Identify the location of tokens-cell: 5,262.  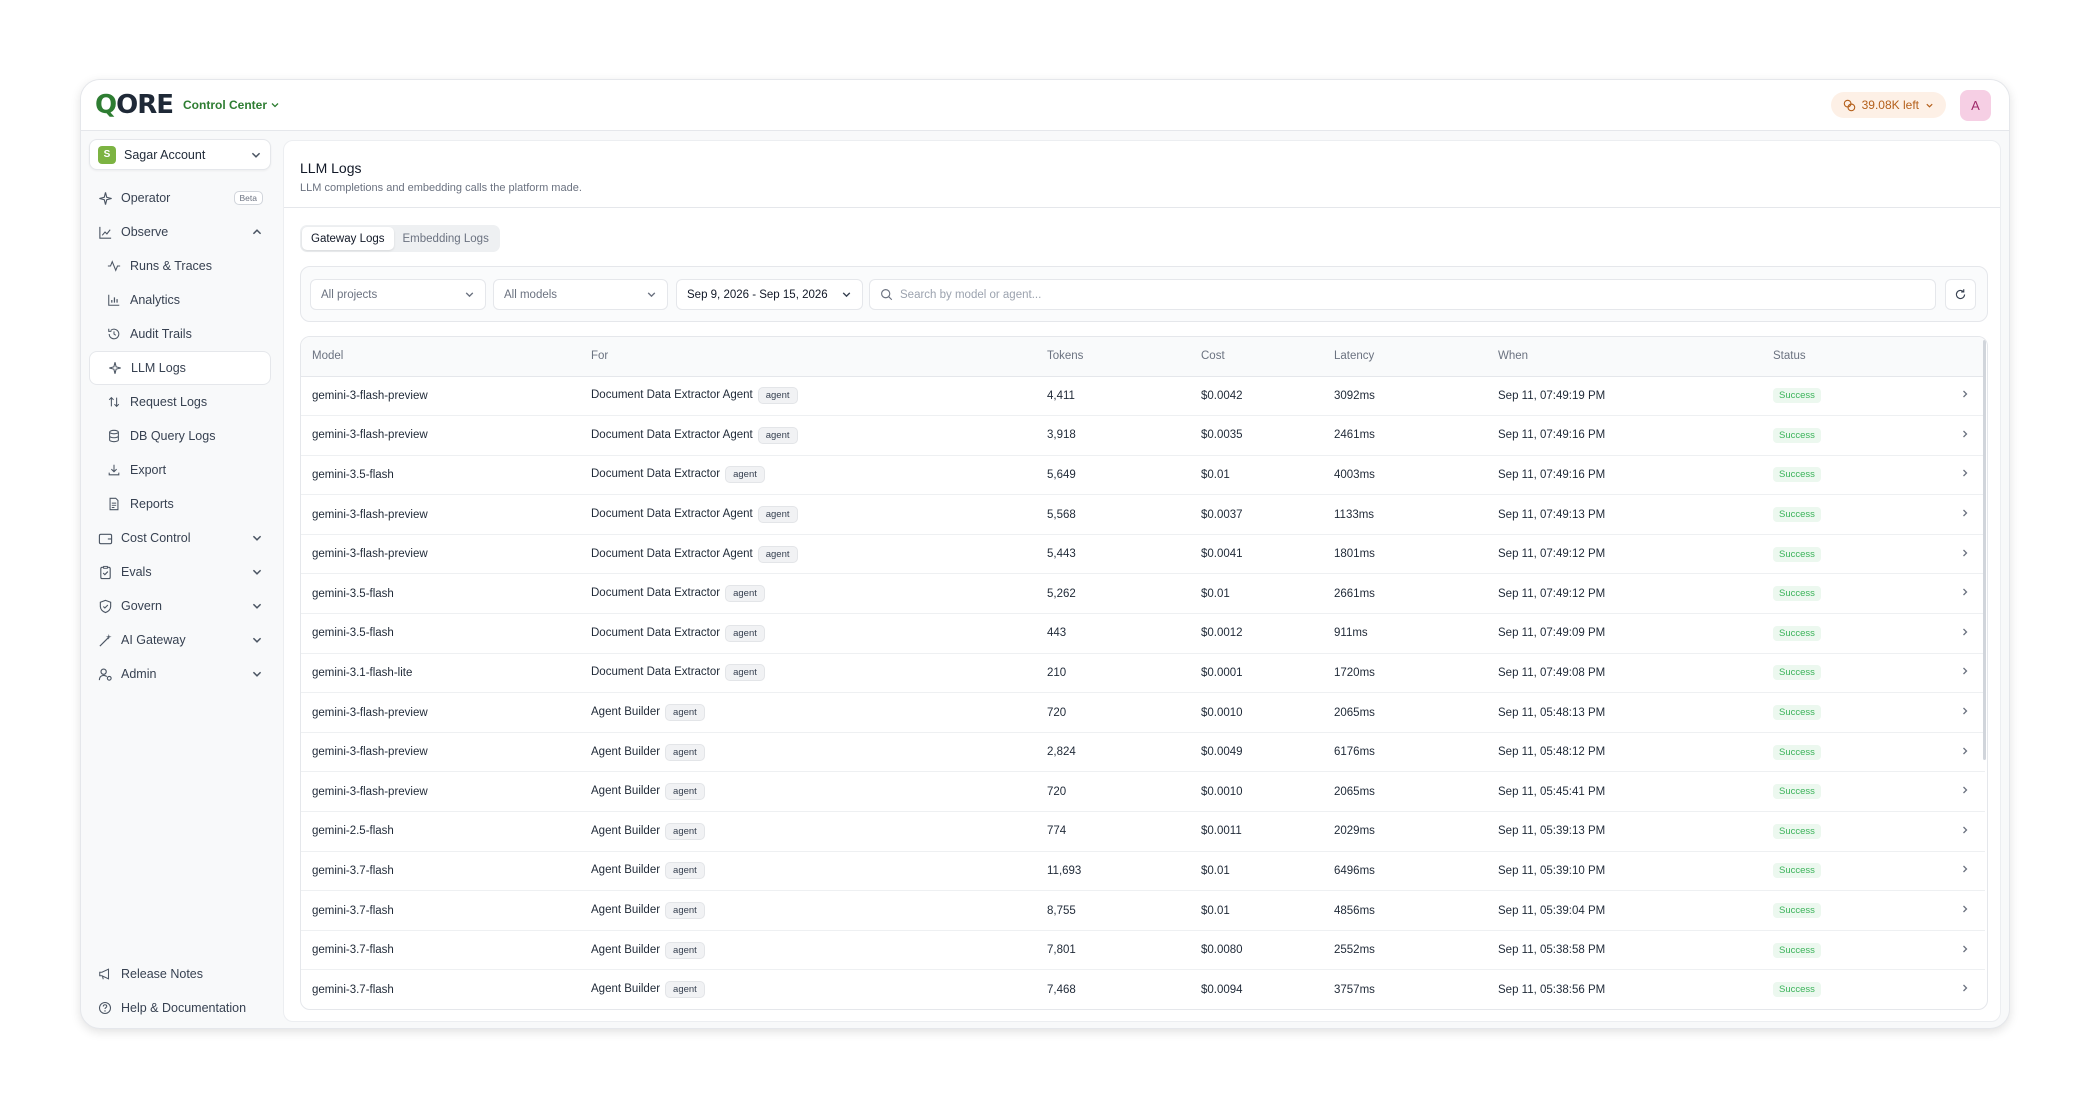
(1061, 593).